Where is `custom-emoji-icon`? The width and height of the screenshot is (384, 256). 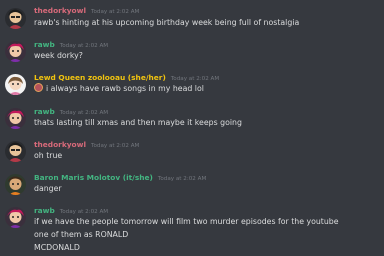 custom-emoji-icon is located at coordinates (38, 87).